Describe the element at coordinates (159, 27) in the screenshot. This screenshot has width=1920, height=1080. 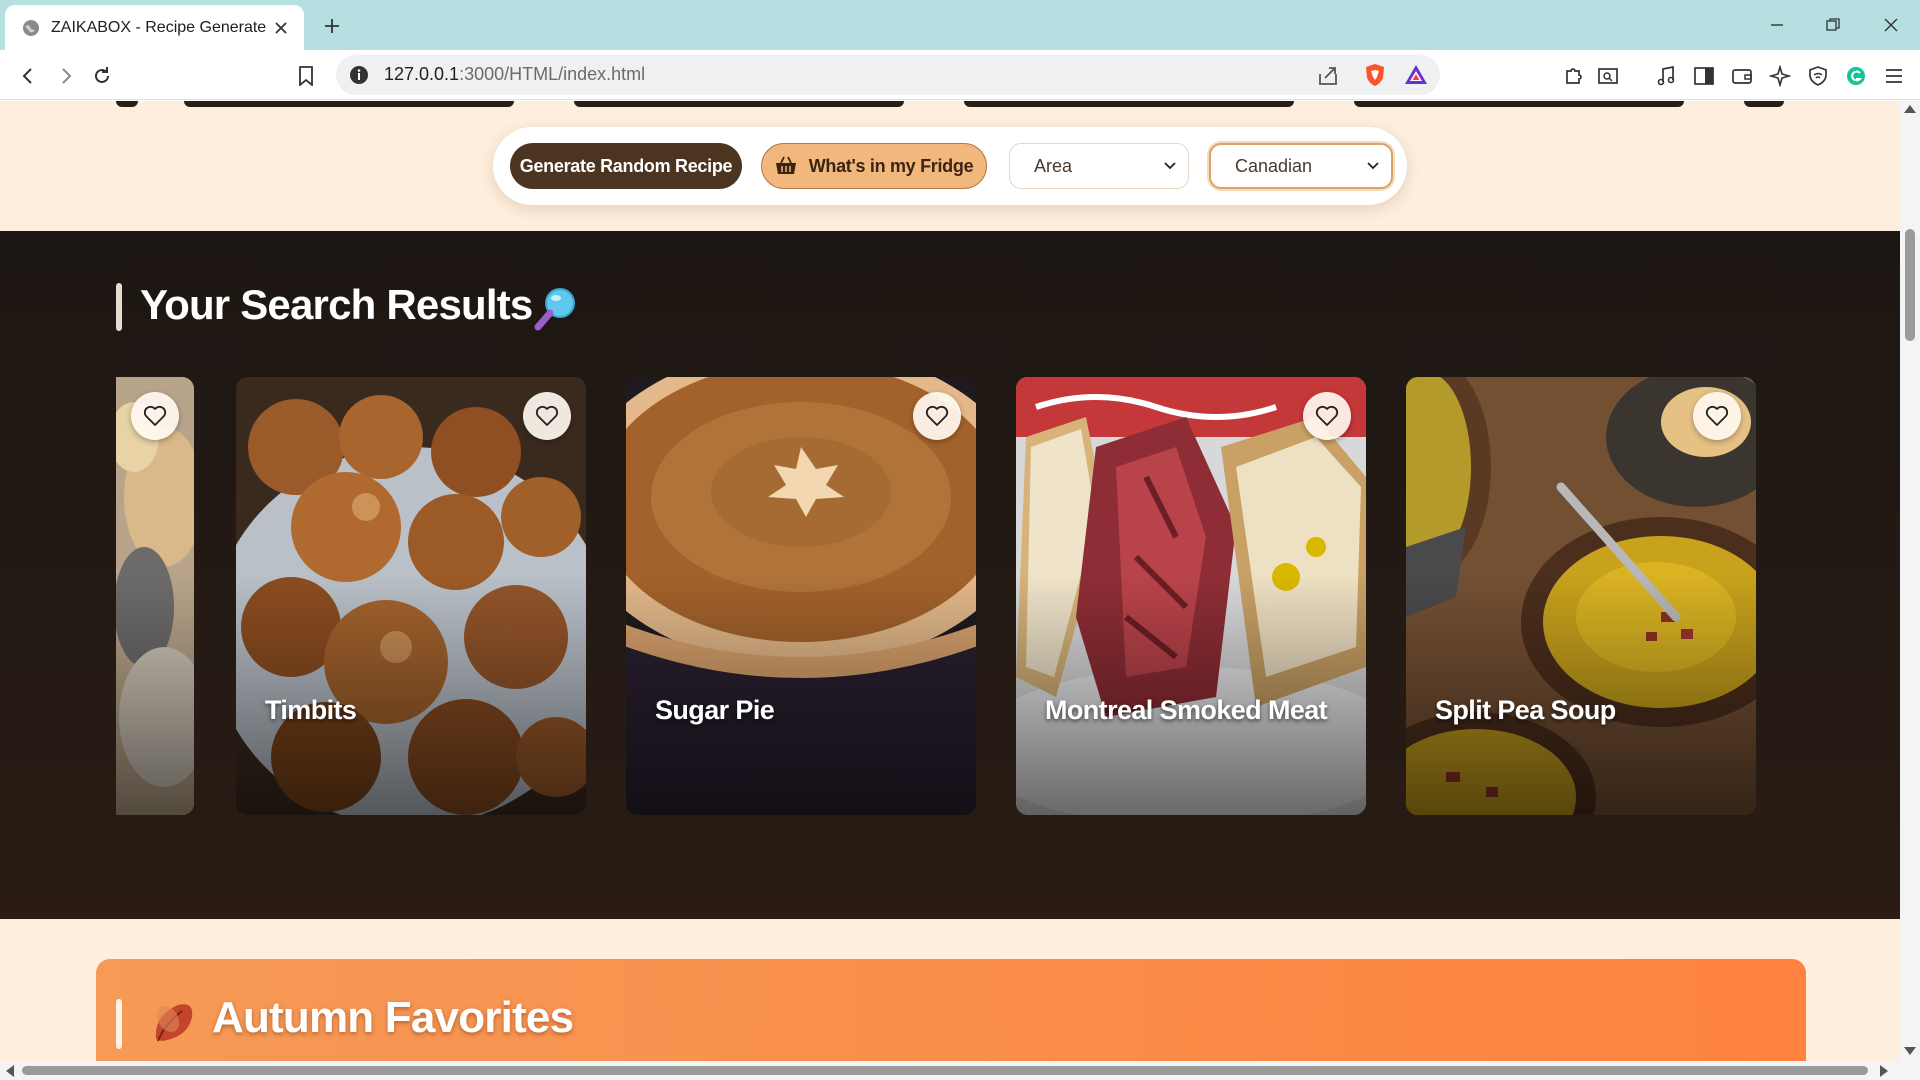
I see `tab-title: ZAIKABOX - Recipe Generate` at that location.